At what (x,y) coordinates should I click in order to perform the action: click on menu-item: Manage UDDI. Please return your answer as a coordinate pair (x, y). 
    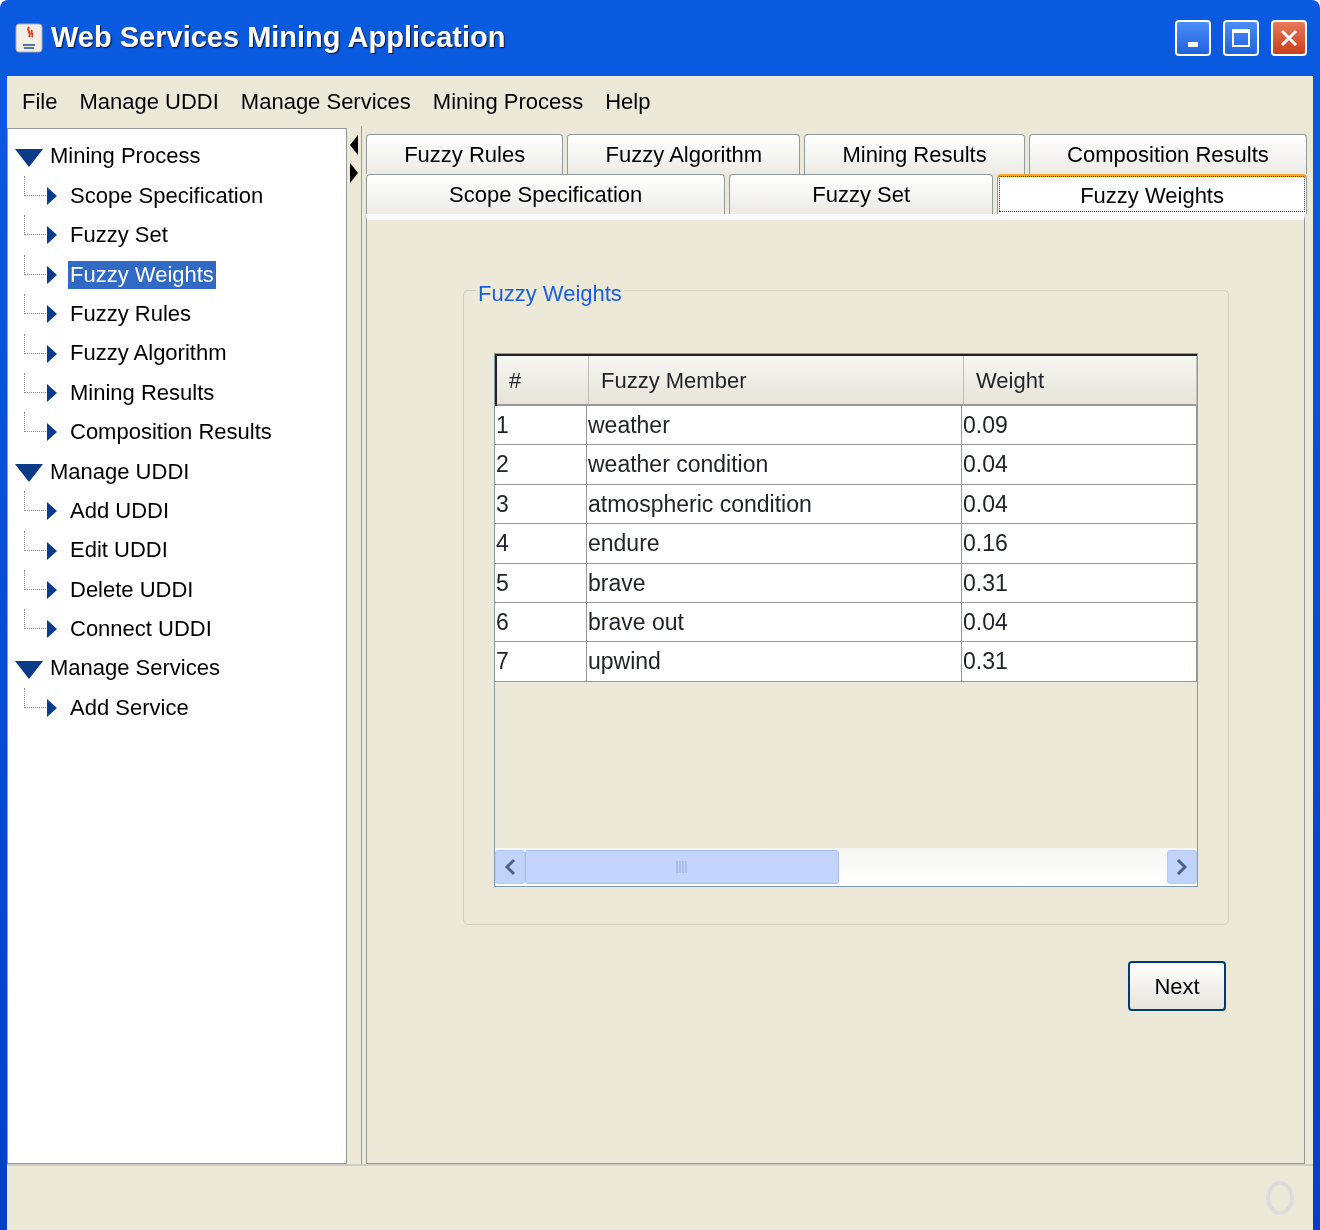
    Looking at the image, I should click on (149, 101).